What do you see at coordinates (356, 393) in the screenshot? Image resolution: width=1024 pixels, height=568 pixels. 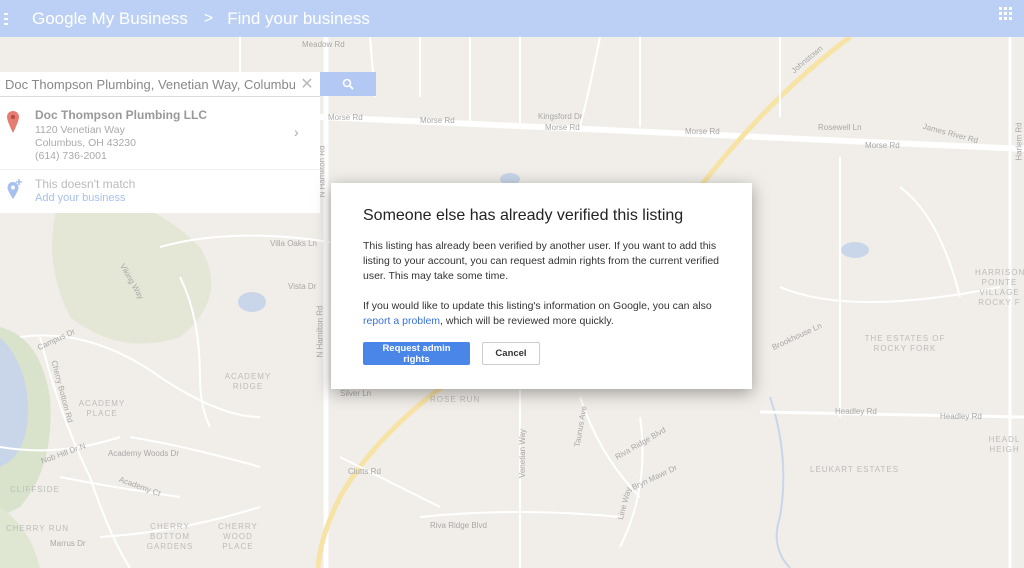 I see `map-label: Silver Ln` at bounding box center [356, 393].